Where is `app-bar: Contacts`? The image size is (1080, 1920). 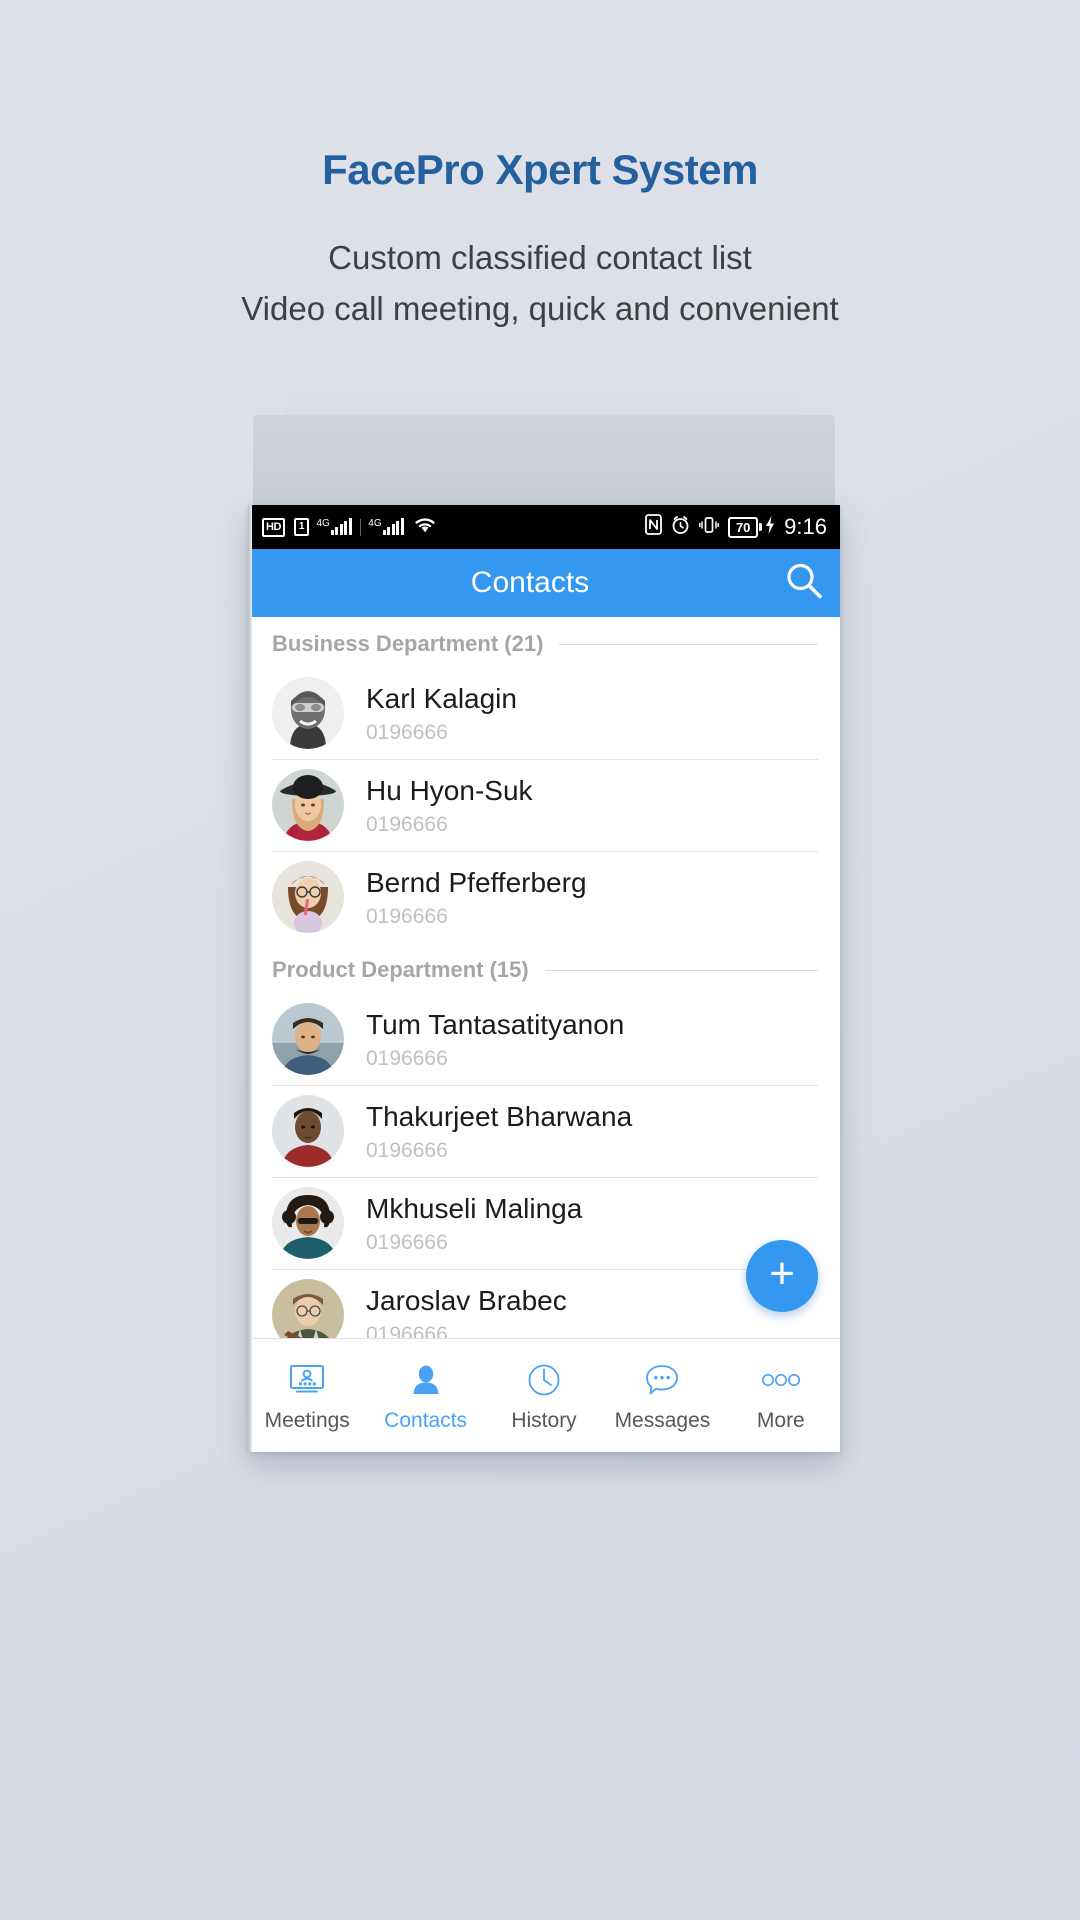 app-bar: Contacts is located at coordinates (544, 583).